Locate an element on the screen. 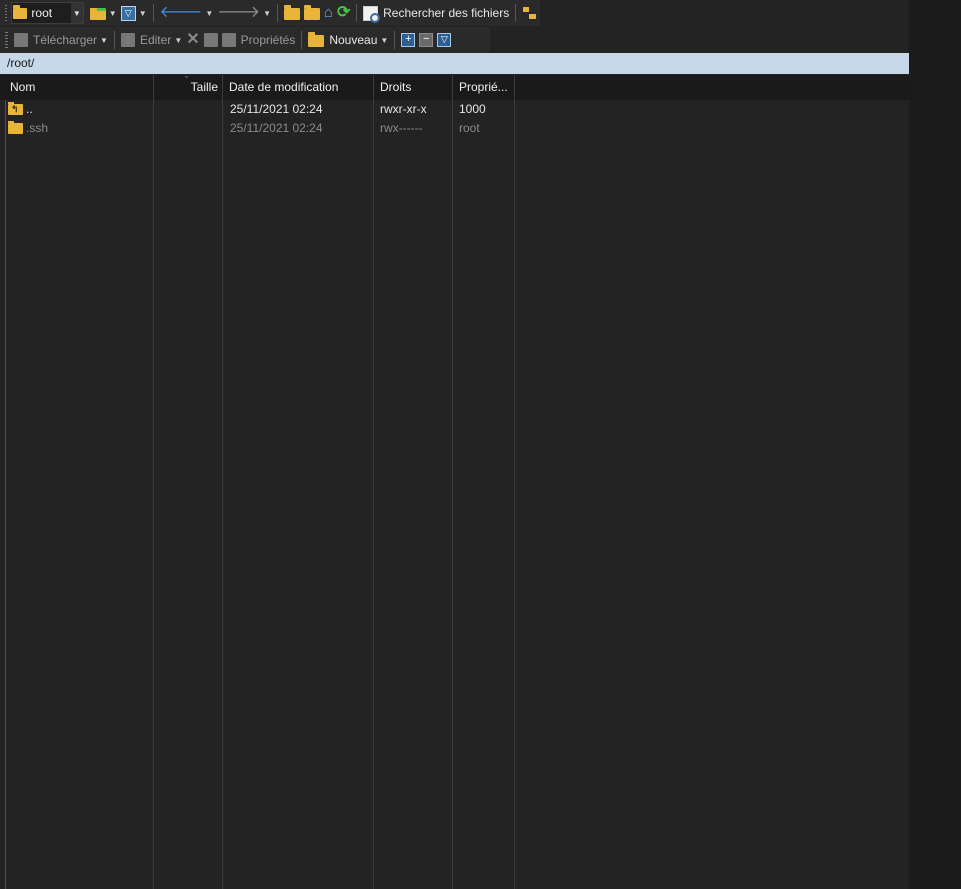  new-button: Nouveau ▼ is located at coordinates (348, 40).